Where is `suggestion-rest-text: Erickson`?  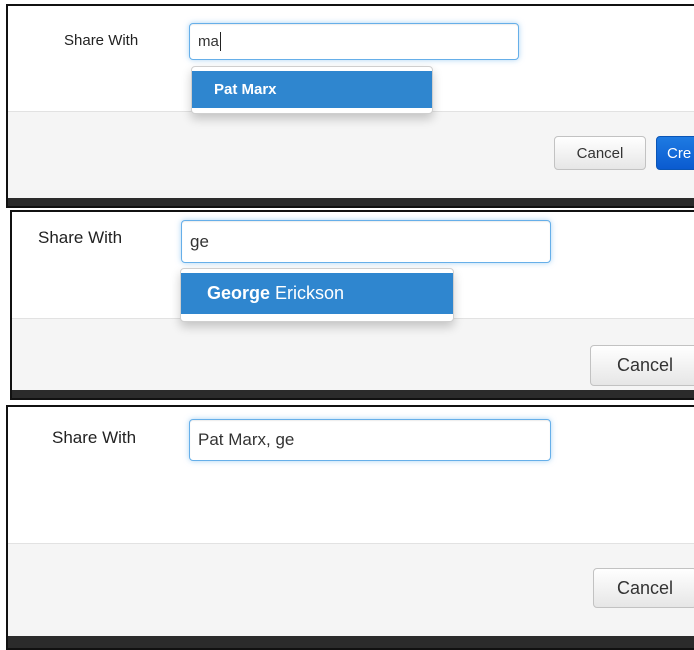 suggestion-rest-text: Erickson is located at coordinates (307, 293).